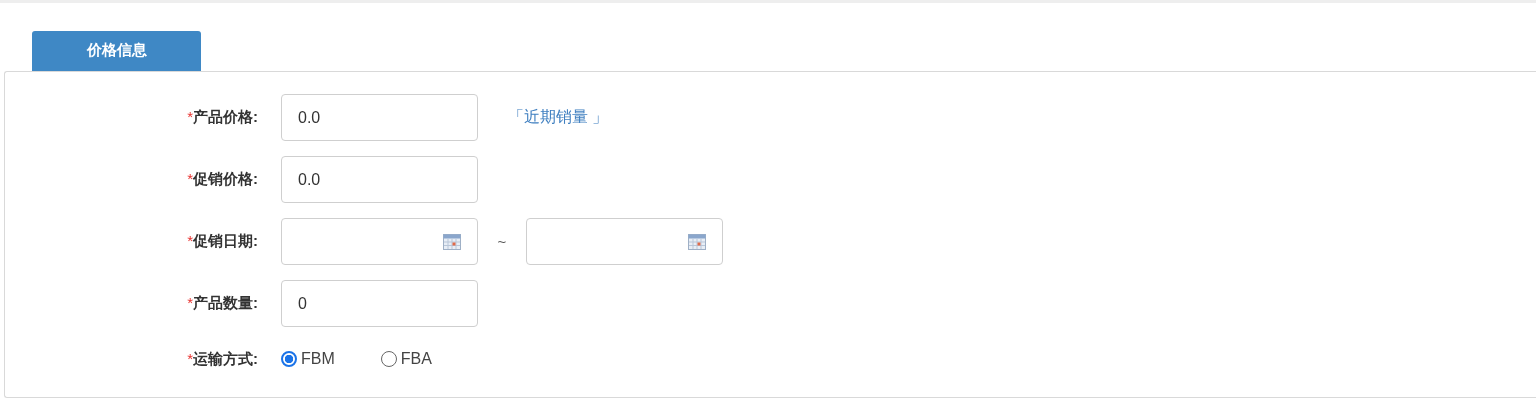 The width and height of the screenshot is (1536, 406). Describe the element at coordinates (225, 240) in the screenshot. I see `field-label: 促销日期:` at that location.